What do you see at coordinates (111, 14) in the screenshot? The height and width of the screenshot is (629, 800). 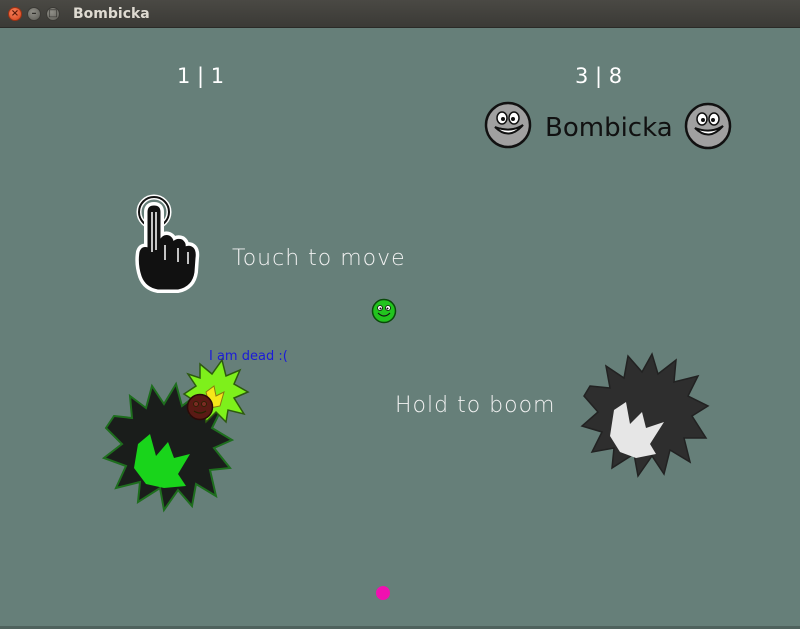 I see `window-title: Bombicka` at bounding box center [111, 14].